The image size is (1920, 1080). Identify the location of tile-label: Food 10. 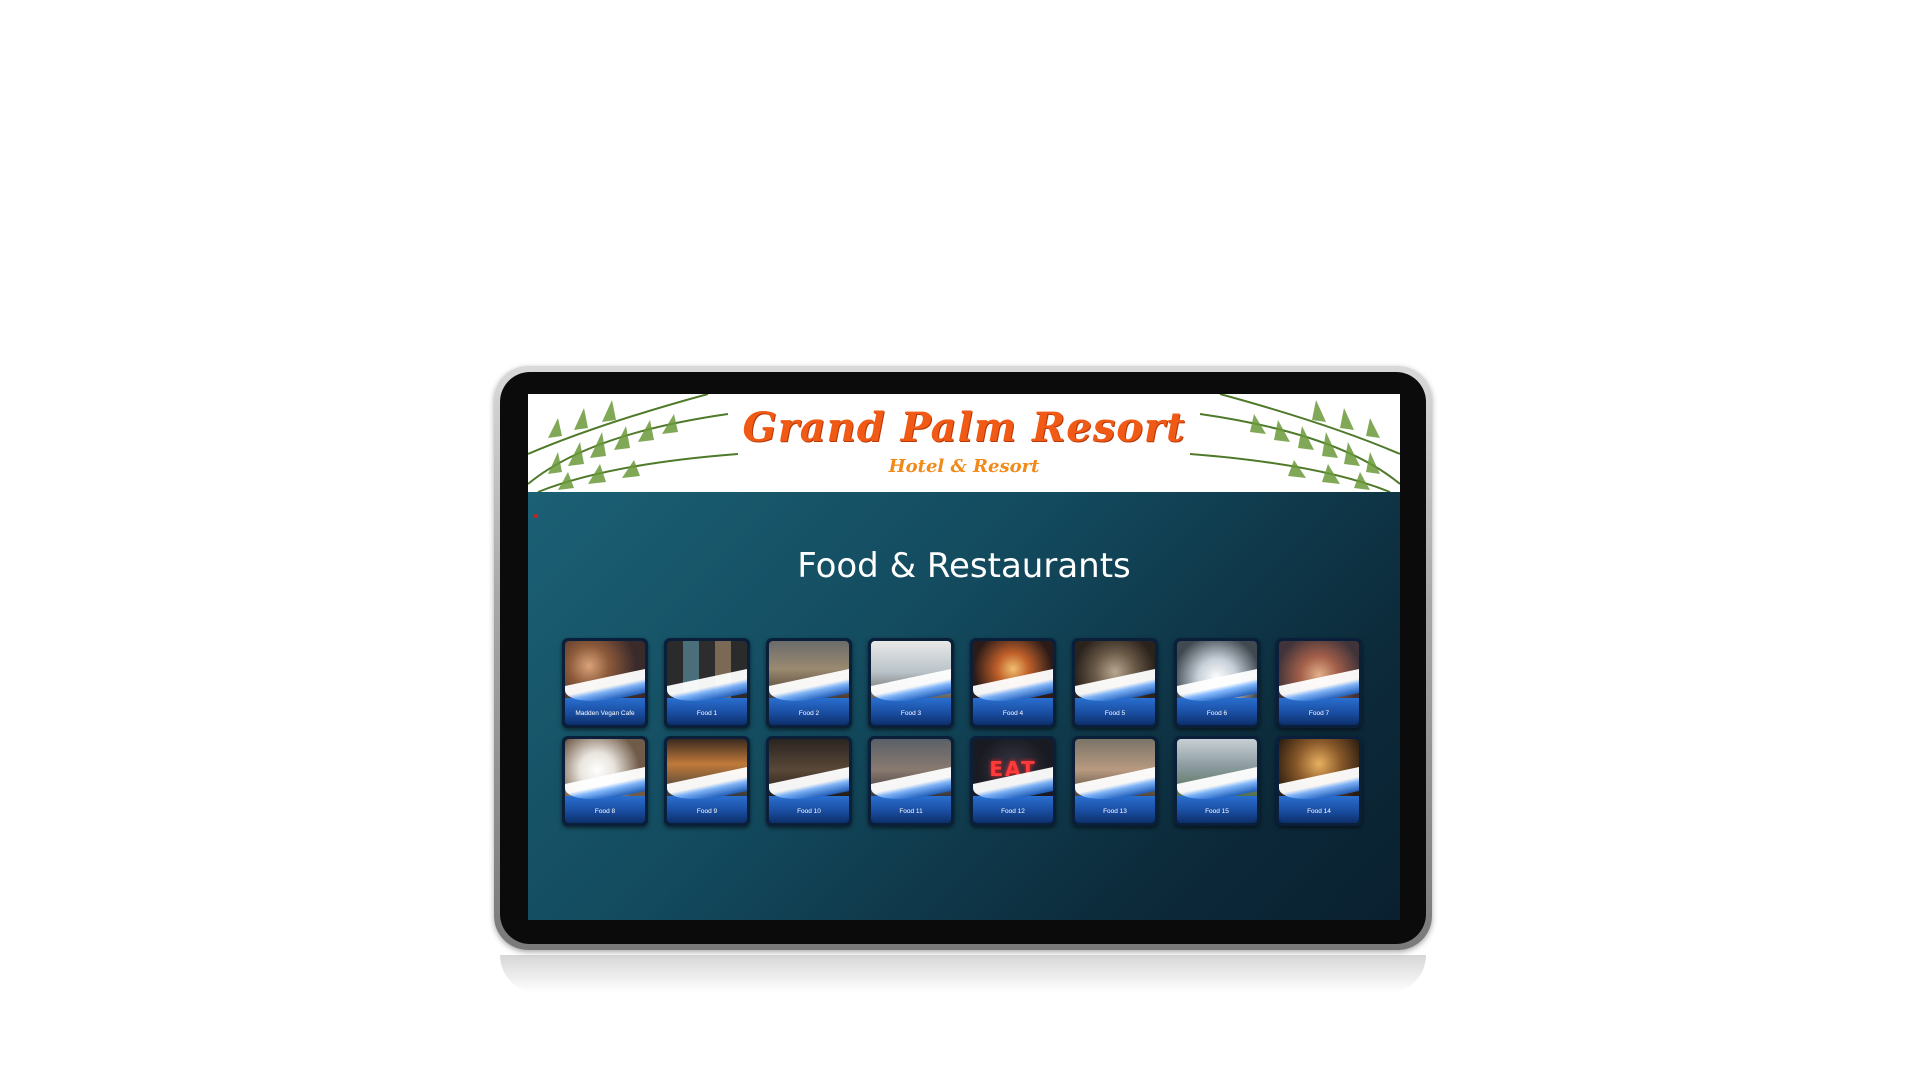
(809, 811).